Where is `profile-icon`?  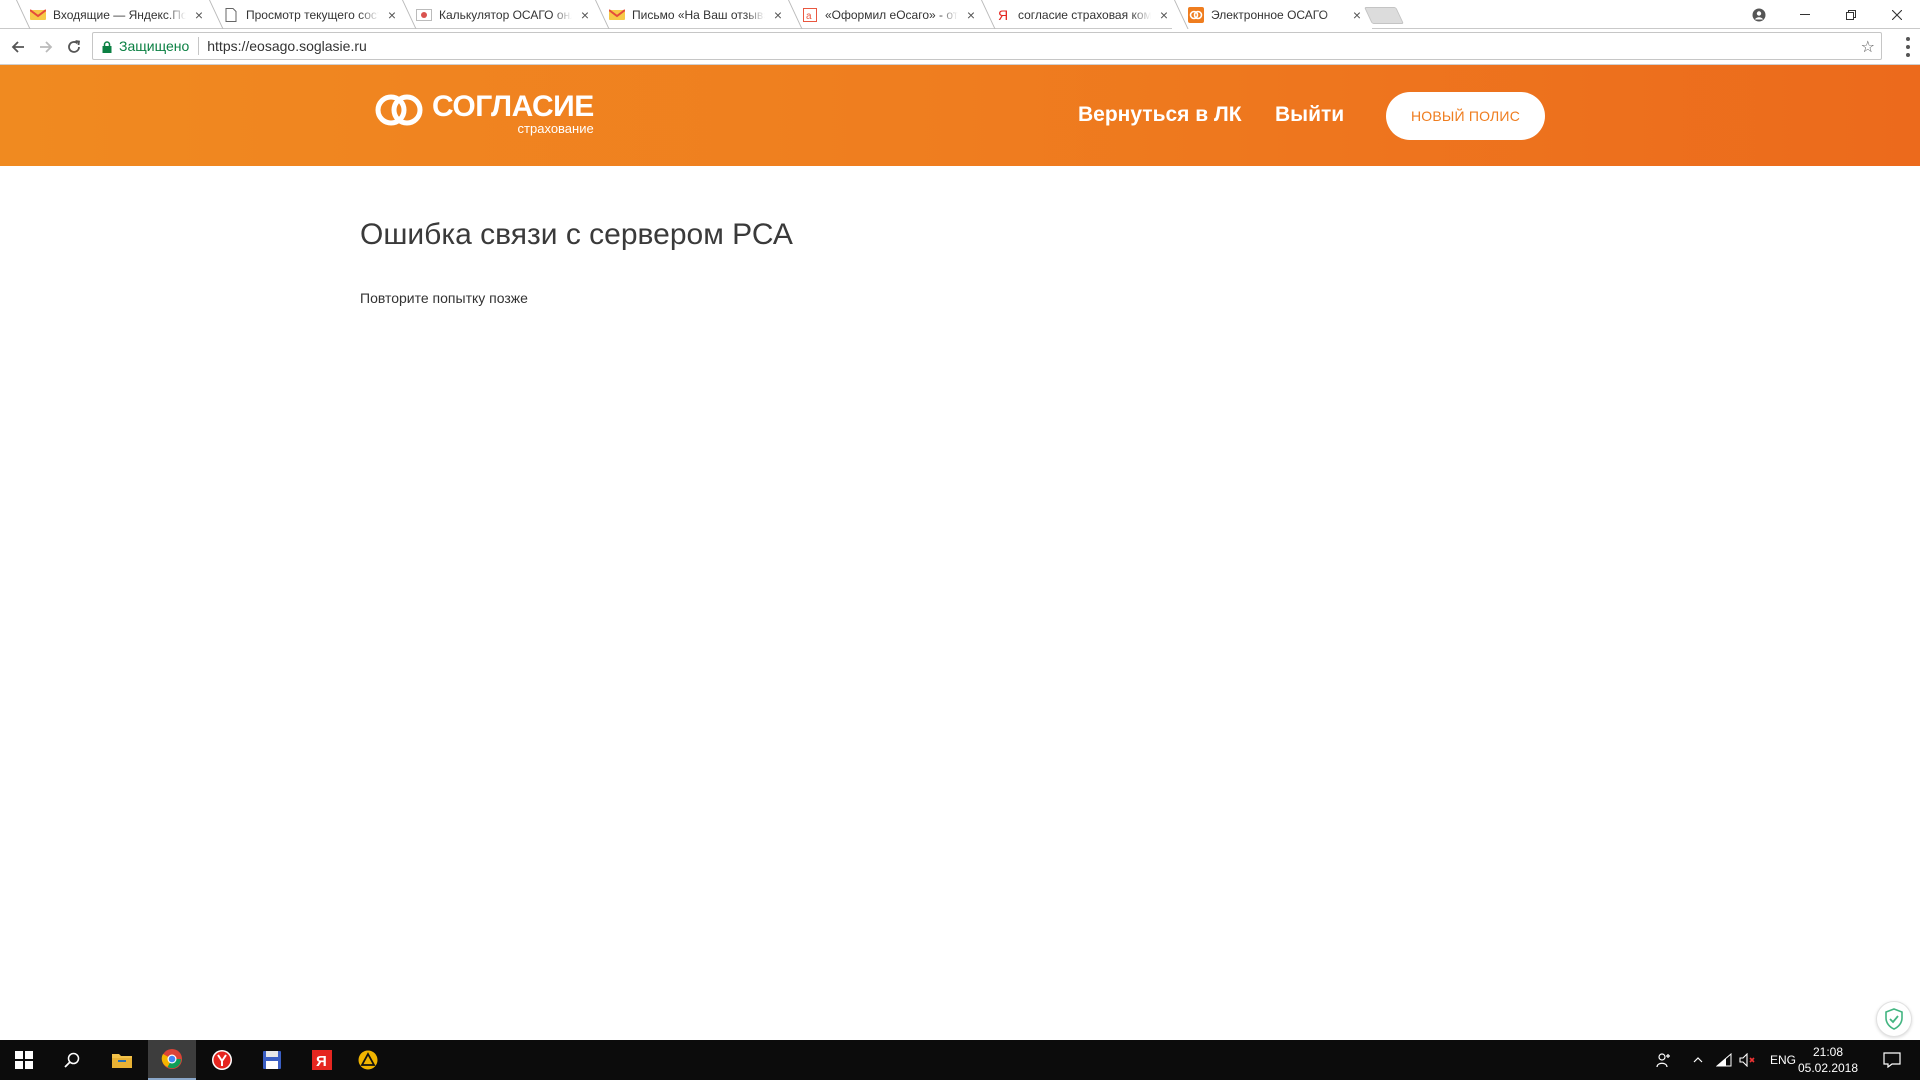 profile-icon is located at coordinates (1759, 14).